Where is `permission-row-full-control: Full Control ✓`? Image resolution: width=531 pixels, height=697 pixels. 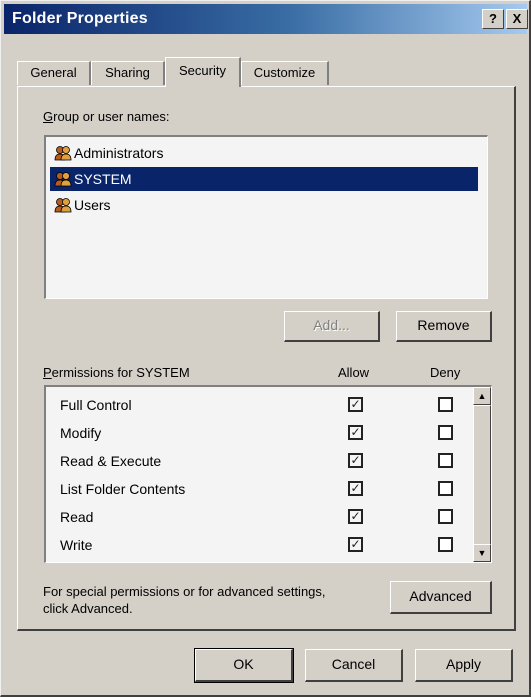 permission-row-full-control: Full Control ✓ is located at coordinates (270, 405).